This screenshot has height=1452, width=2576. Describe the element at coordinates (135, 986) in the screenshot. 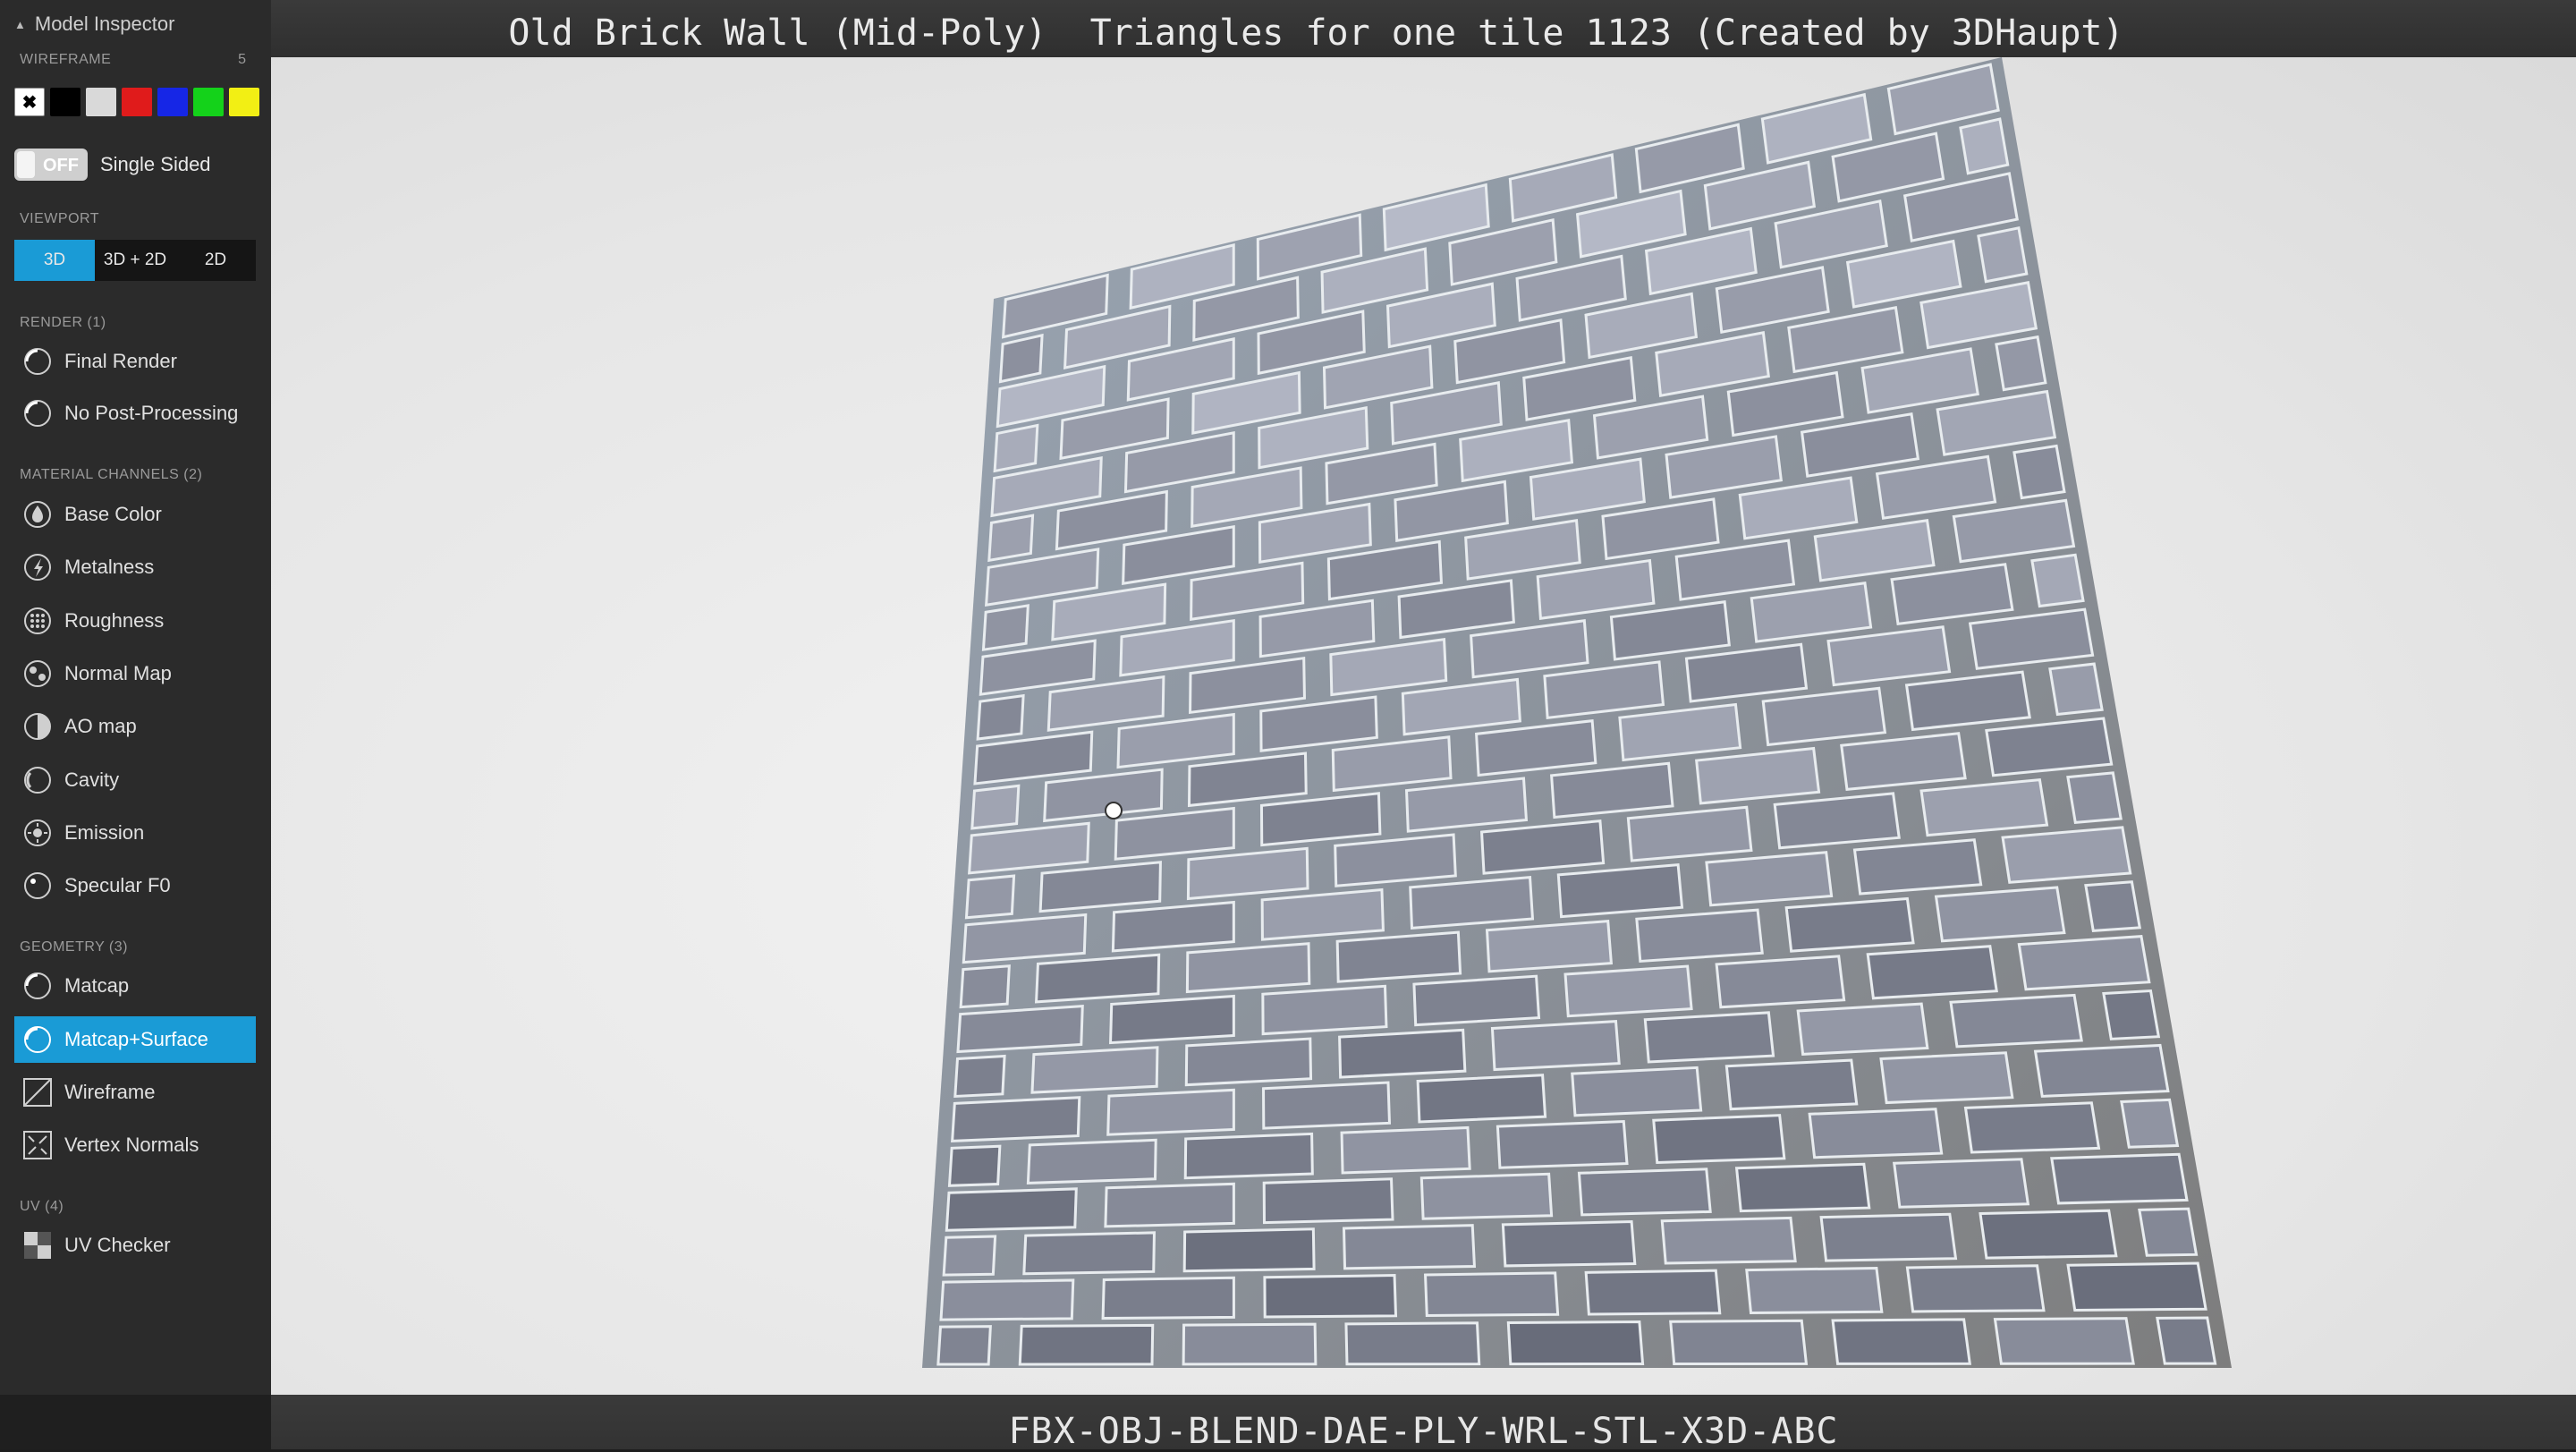

I see `geometry-item-matcap: Matcap` at that location.